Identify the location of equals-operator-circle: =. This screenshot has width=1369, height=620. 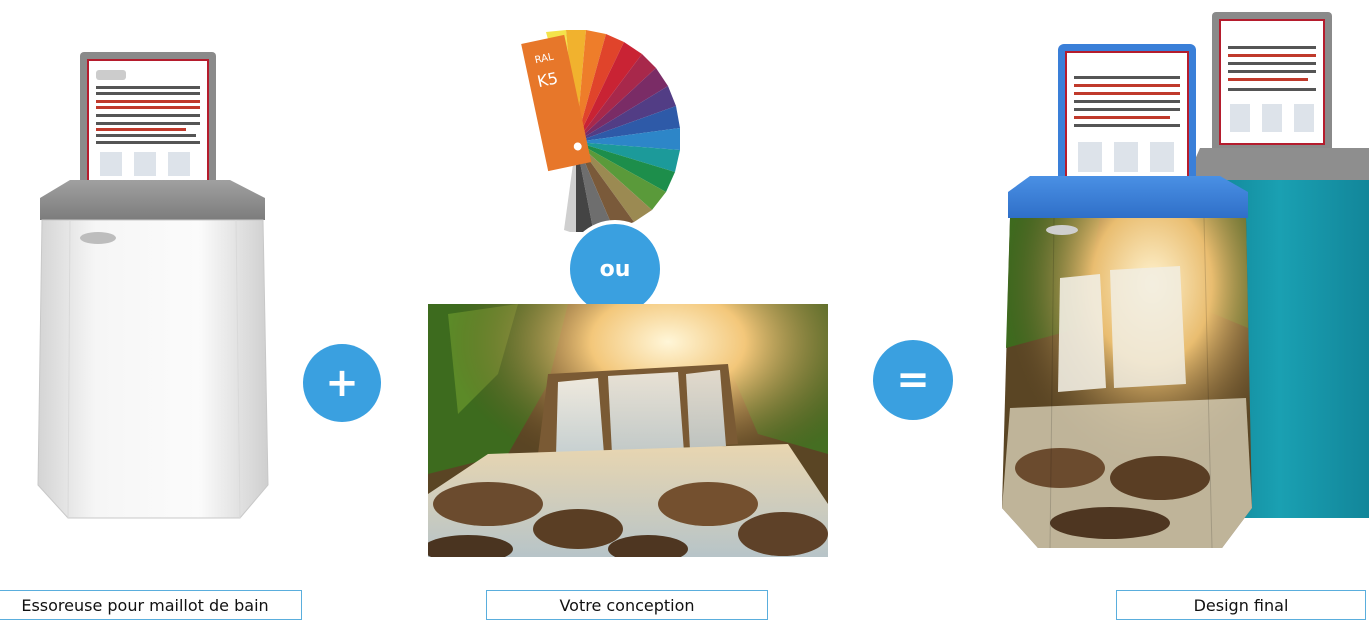
(913, 380).